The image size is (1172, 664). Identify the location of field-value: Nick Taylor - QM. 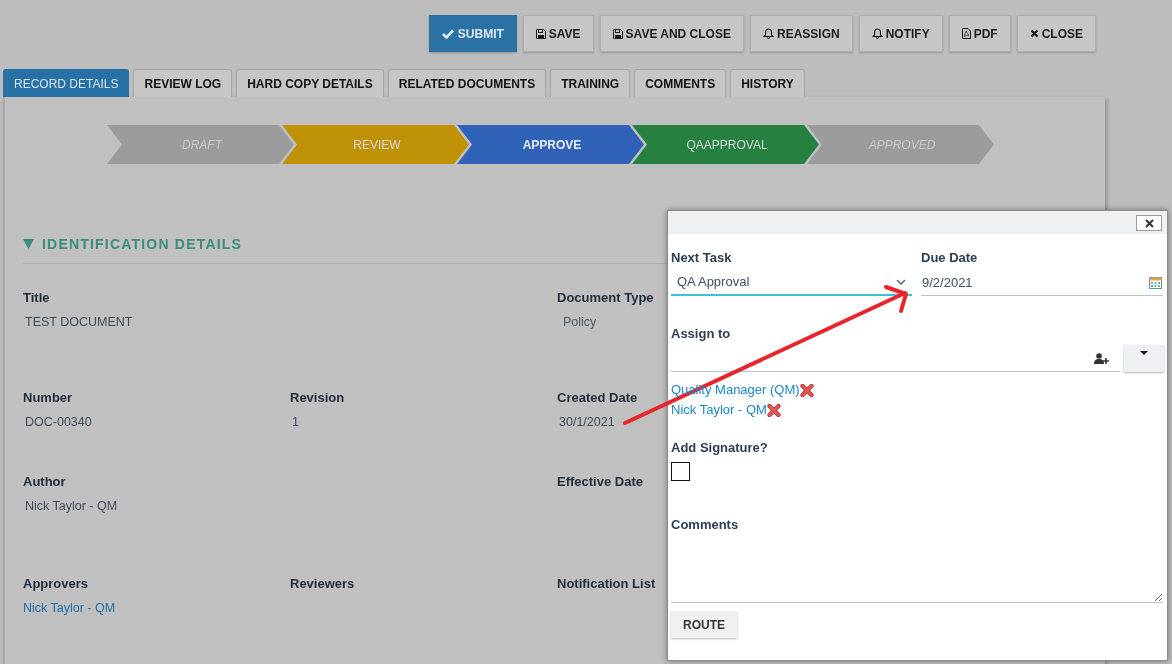
(71, 506).